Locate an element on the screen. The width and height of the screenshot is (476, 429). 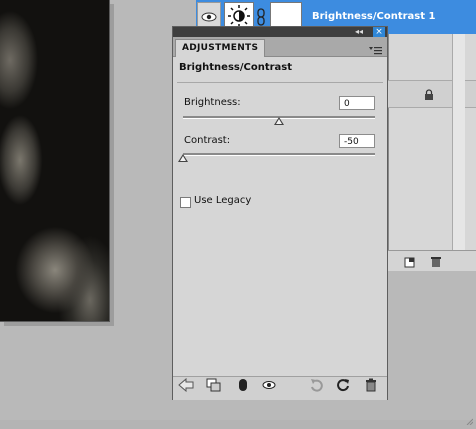
image-shadow-bottom is located at coordinates (59, 324).